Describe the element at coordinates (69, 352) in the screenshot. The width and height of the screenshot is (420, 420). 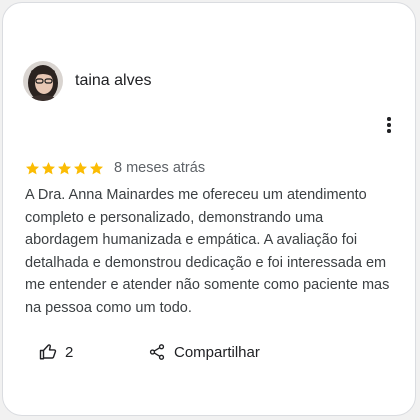
I see `like-count: 2` at that location.